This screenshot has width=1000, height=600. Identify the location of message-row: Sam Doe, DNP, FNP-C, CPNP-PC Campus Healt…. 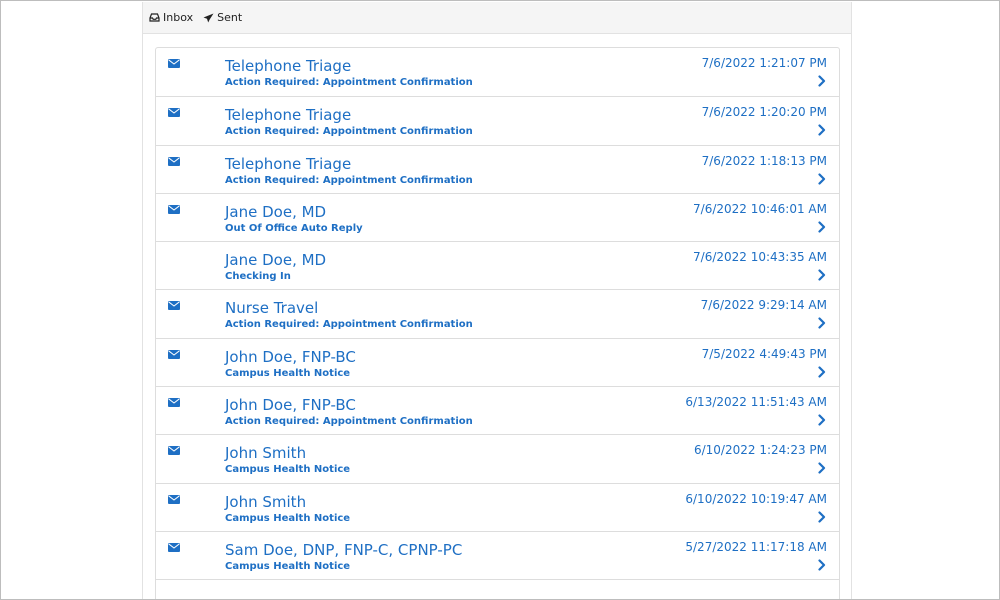
(497, 554).